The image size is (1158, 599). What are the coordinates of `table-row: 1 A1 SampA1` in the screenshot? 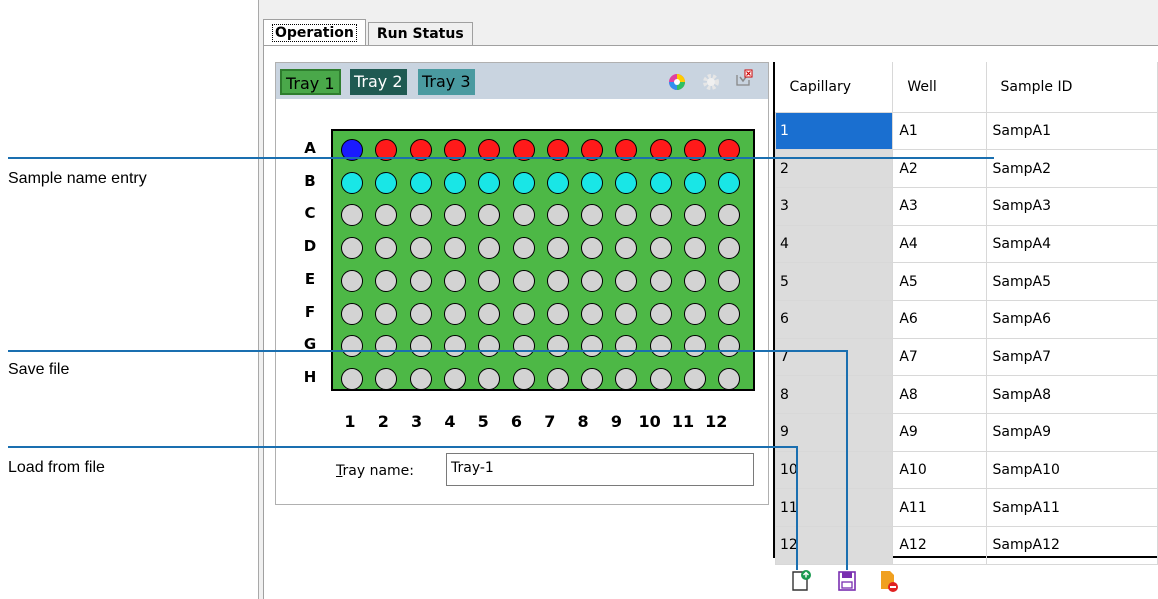 It's located at (966, 131).